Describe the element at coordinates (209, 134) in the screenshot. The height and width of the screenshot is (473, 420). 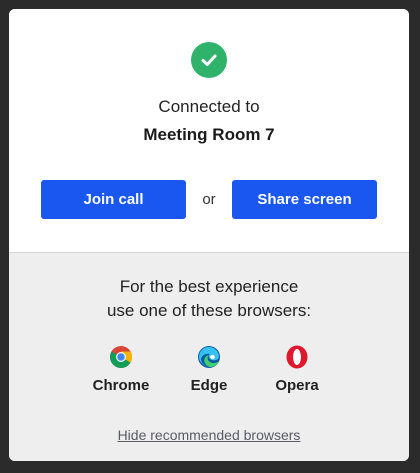
I see `room-name: Meeting Room 7` at that location.